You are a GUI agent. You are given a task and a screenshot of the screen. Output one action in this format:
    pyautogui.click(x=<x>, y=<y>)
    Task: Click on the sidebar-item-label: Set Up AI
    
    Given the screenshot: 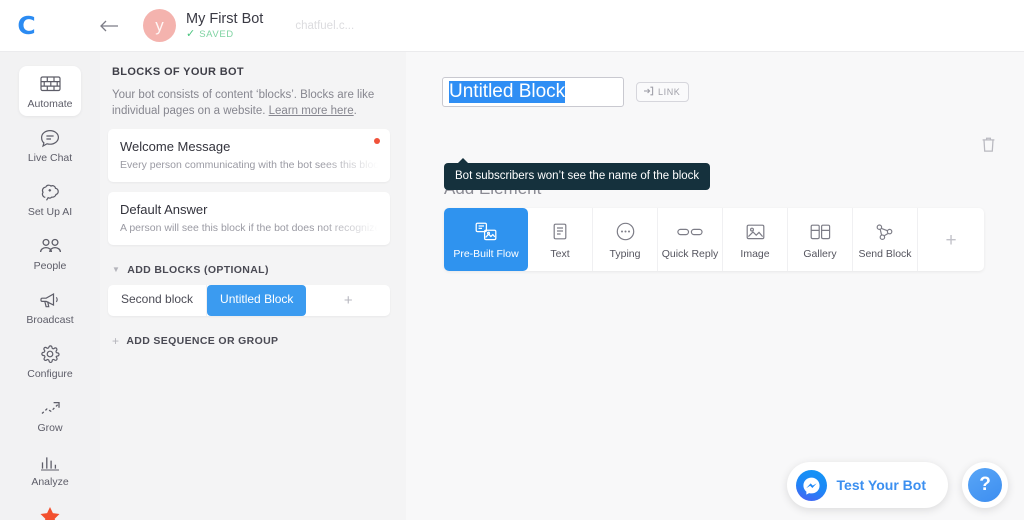 What is the action you would take?
    pyautogui.click(x=50, y=212)
    